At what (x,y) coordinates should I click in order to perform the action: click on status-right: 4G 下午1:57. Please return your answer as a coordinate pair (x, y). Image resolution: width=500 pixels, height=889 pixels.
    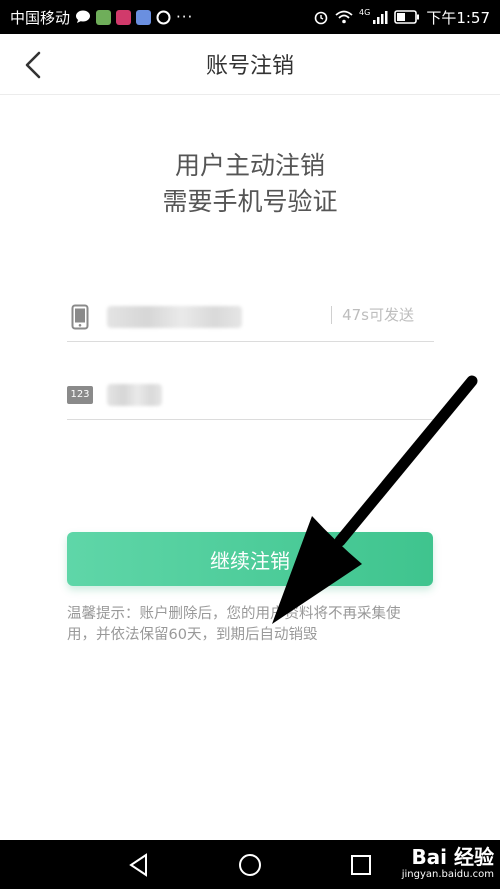
    Looking at the image, I should click on (401, 17).